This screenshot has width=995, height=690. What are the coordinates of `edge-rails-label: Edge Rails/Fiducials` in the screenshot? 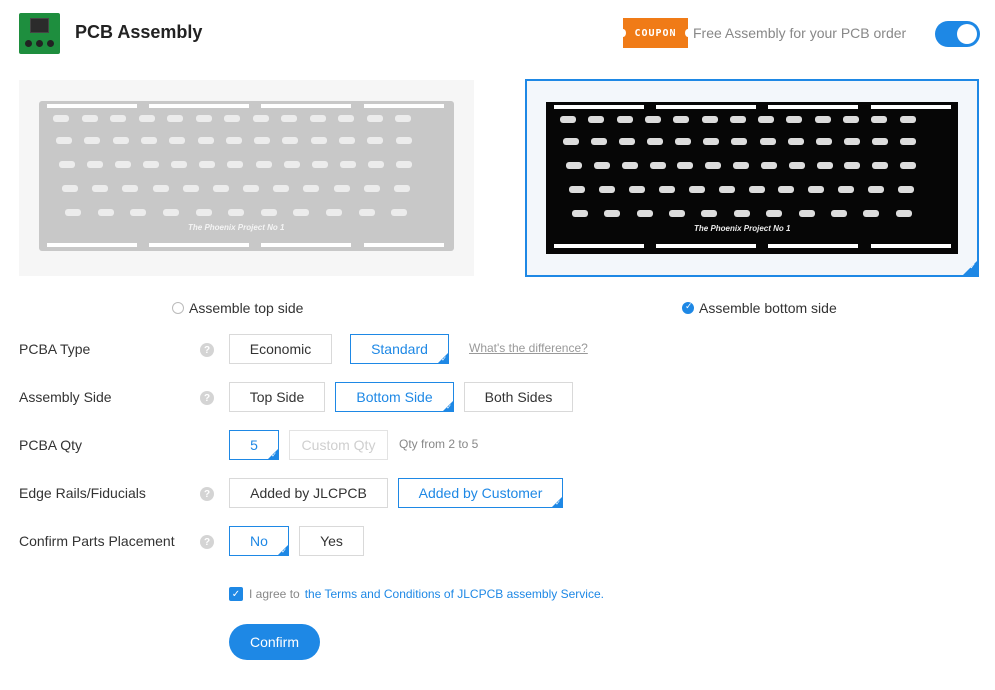 It's located at (82, 493).